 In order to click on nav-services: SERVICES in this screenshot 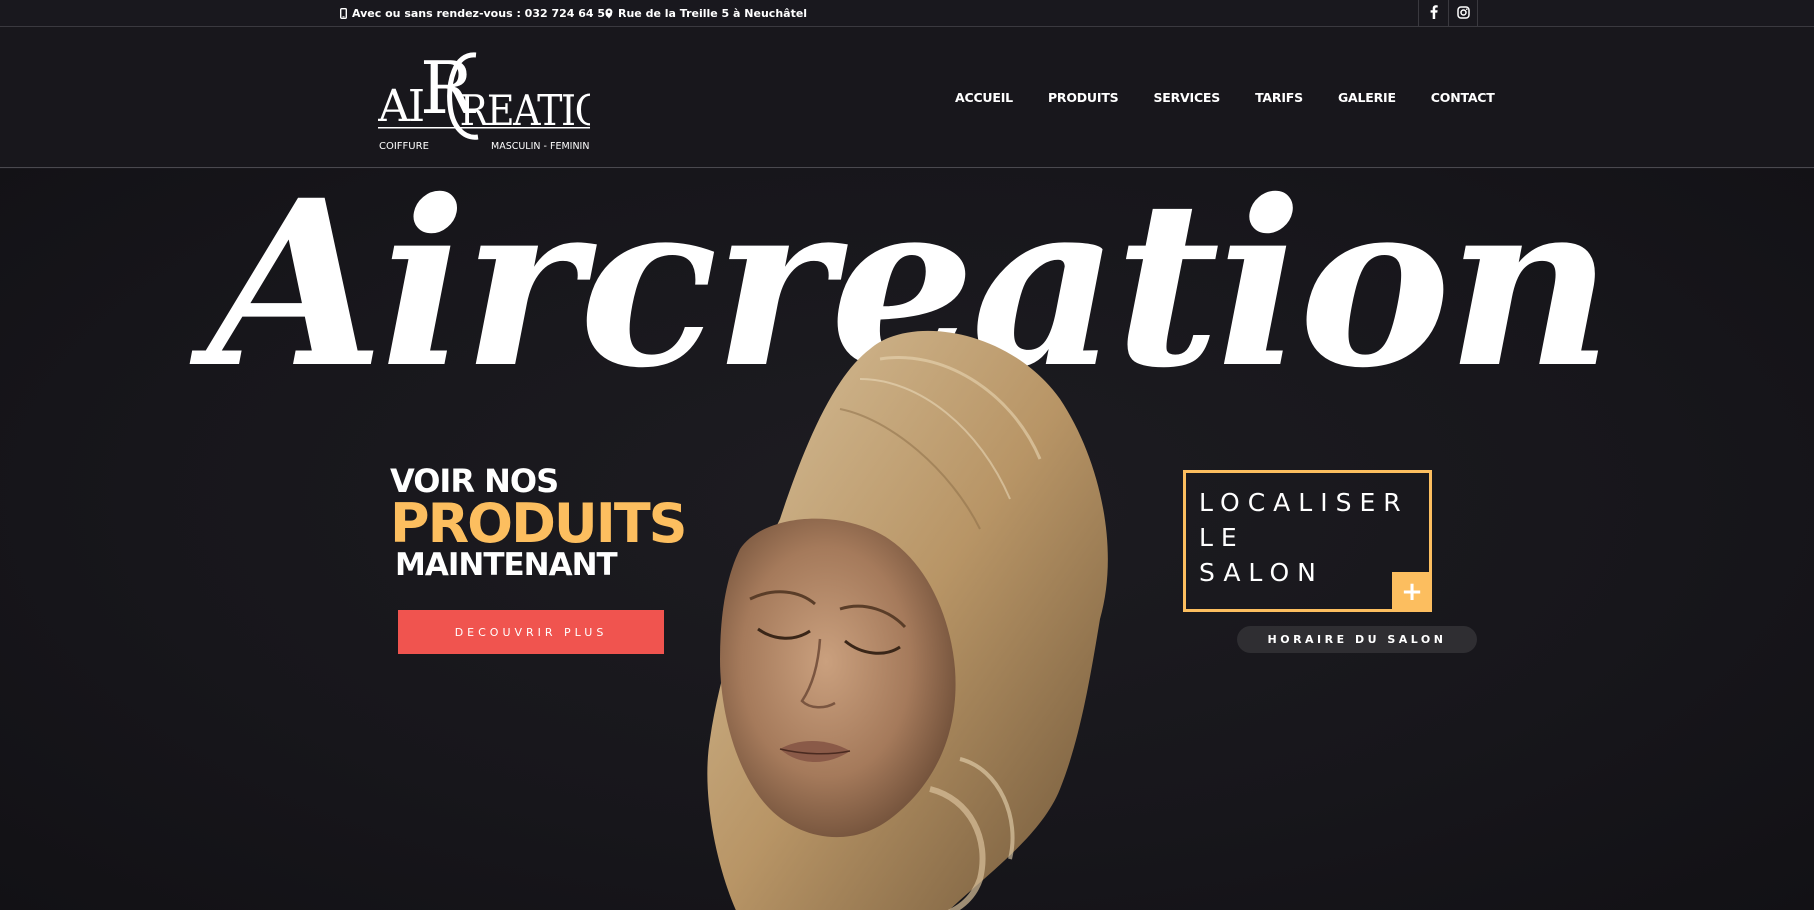, I will do `click(1186, 97)`.